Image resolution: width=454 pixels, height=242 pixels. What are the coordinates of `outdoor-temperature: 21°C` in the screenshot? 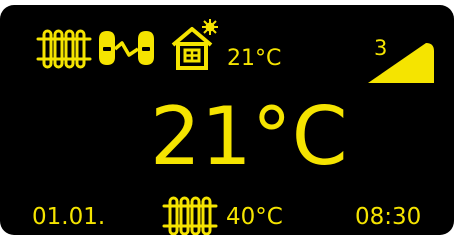 It's located at (254, 58).